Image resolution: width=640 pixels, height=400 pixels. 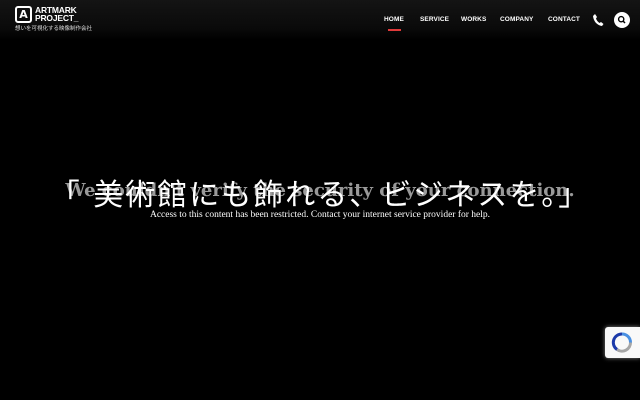 What do you see at coordinates (54, 29) in the screenshot?
I see `logo-tagline: 想いを可視化する映像制作会社` at bounding box center [54, 29].